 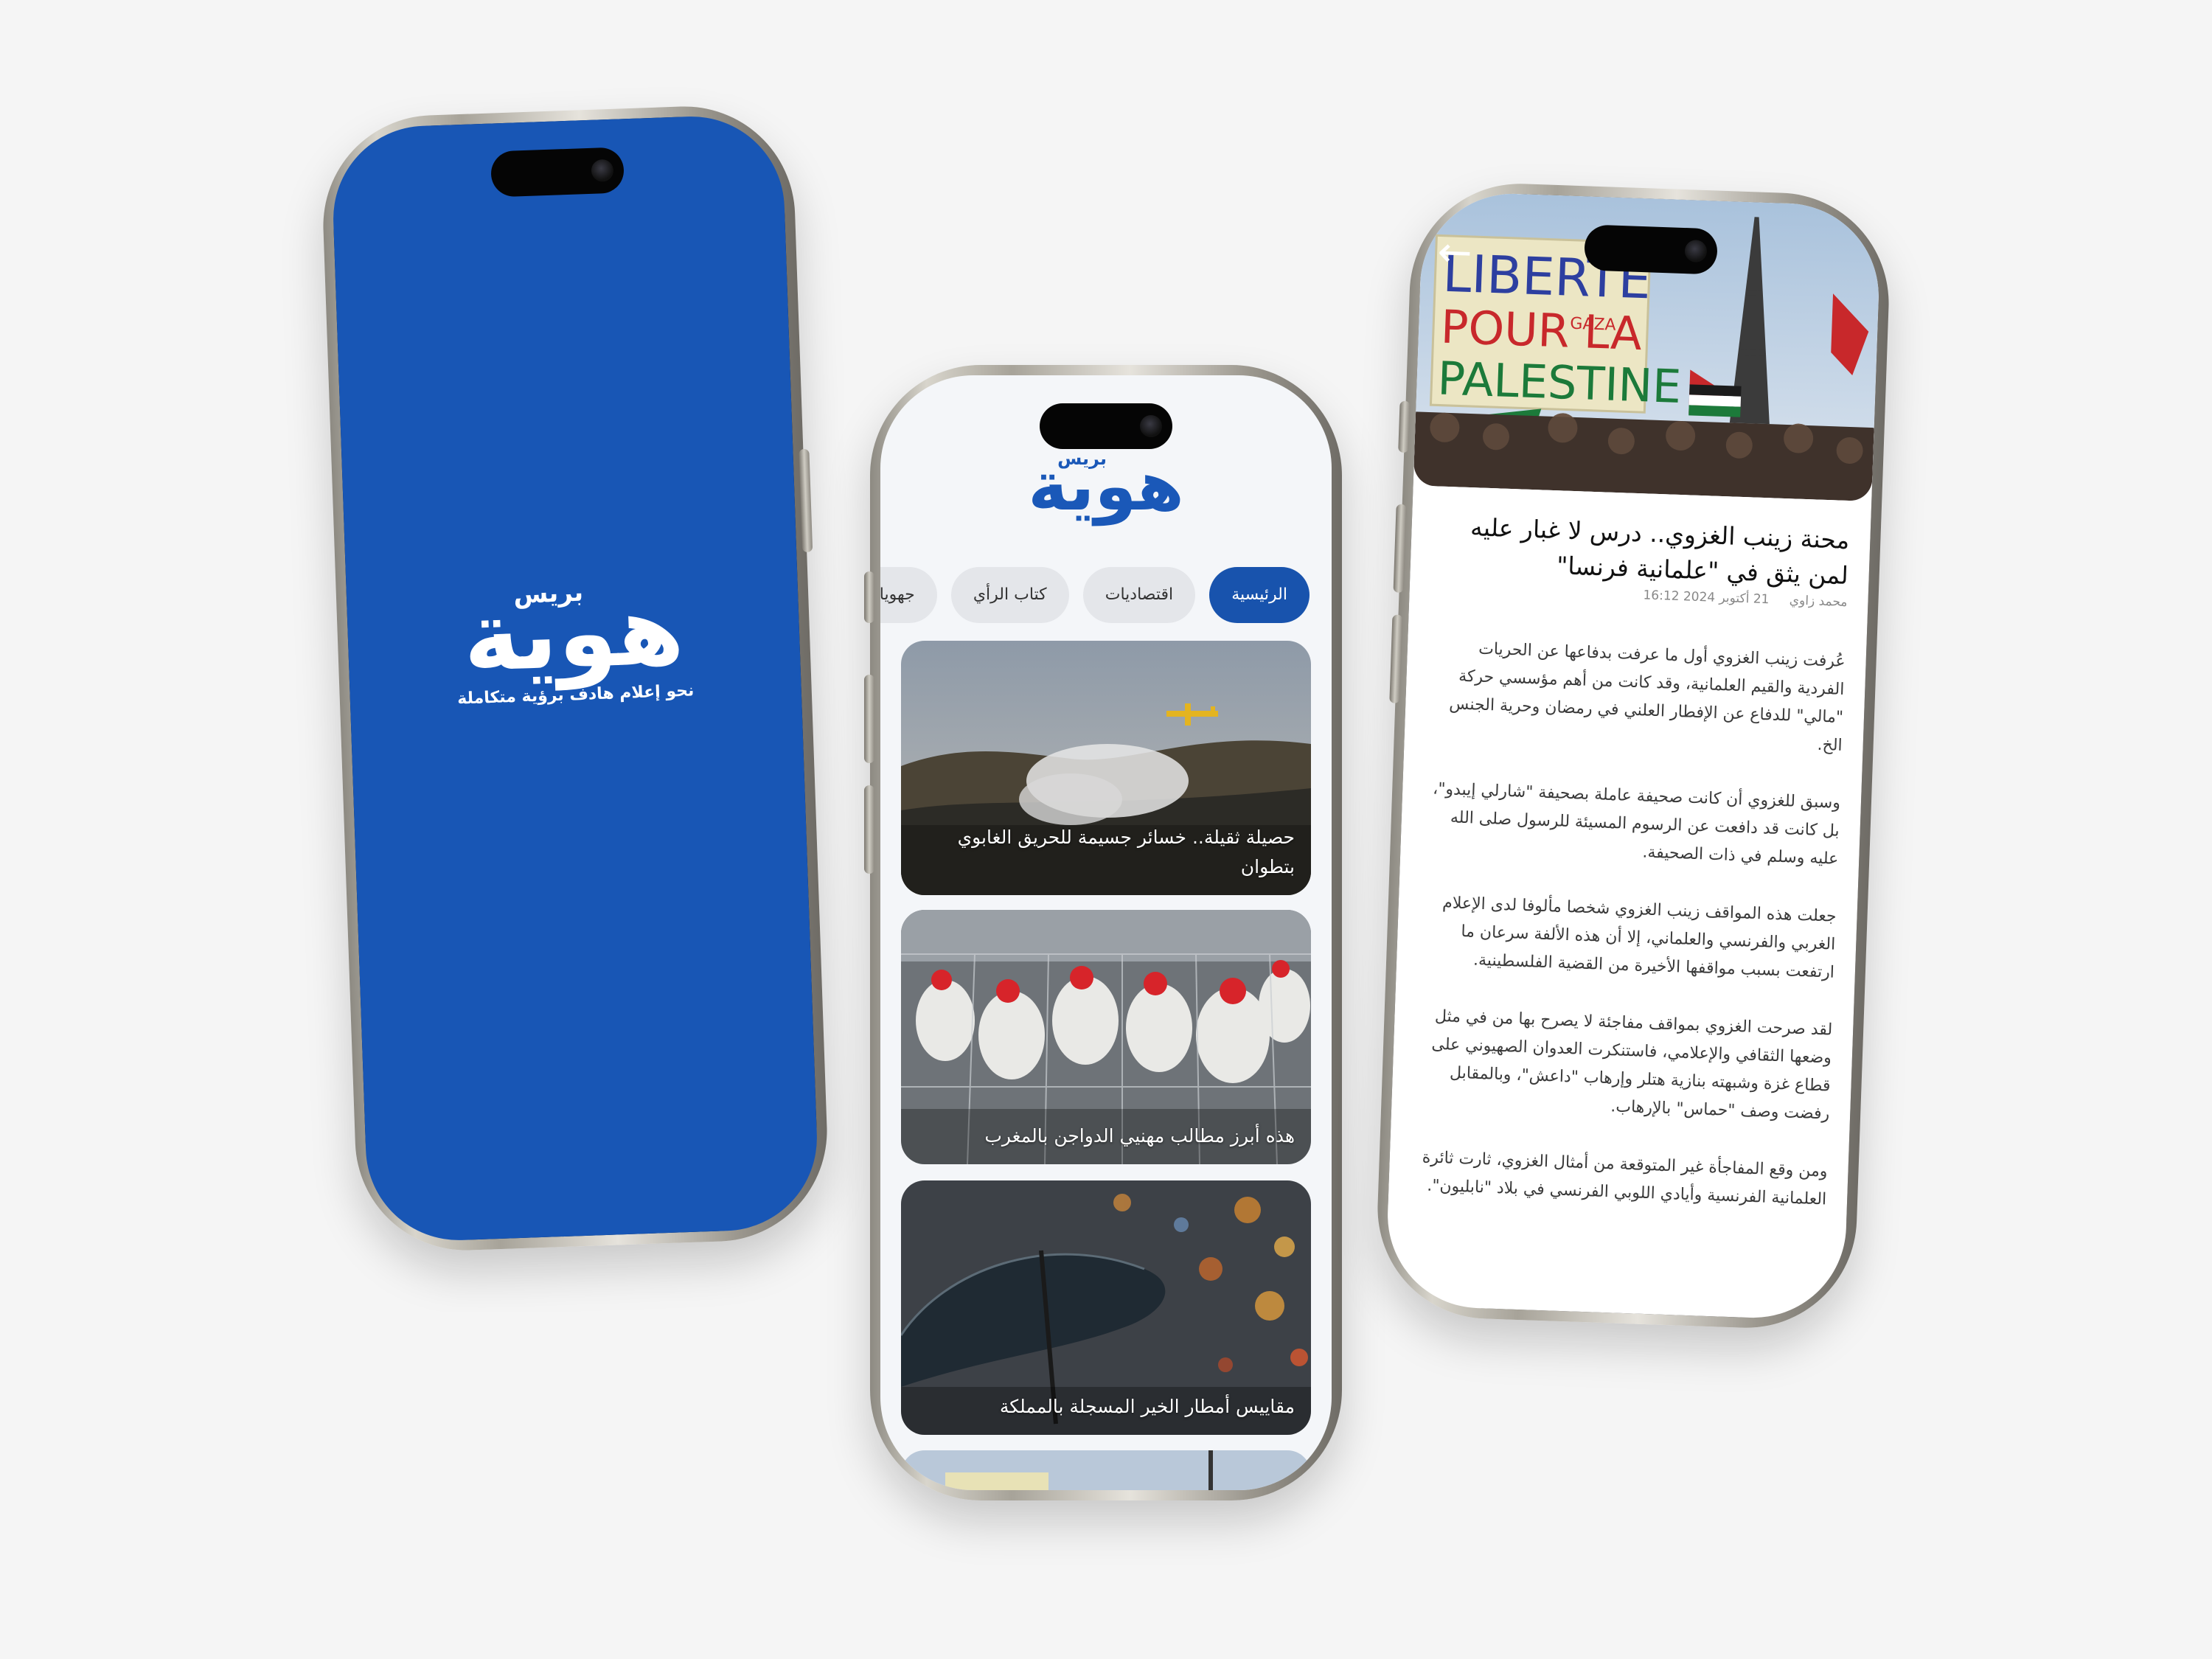 I want to click on news-card, so click(x=1106, y=1470).